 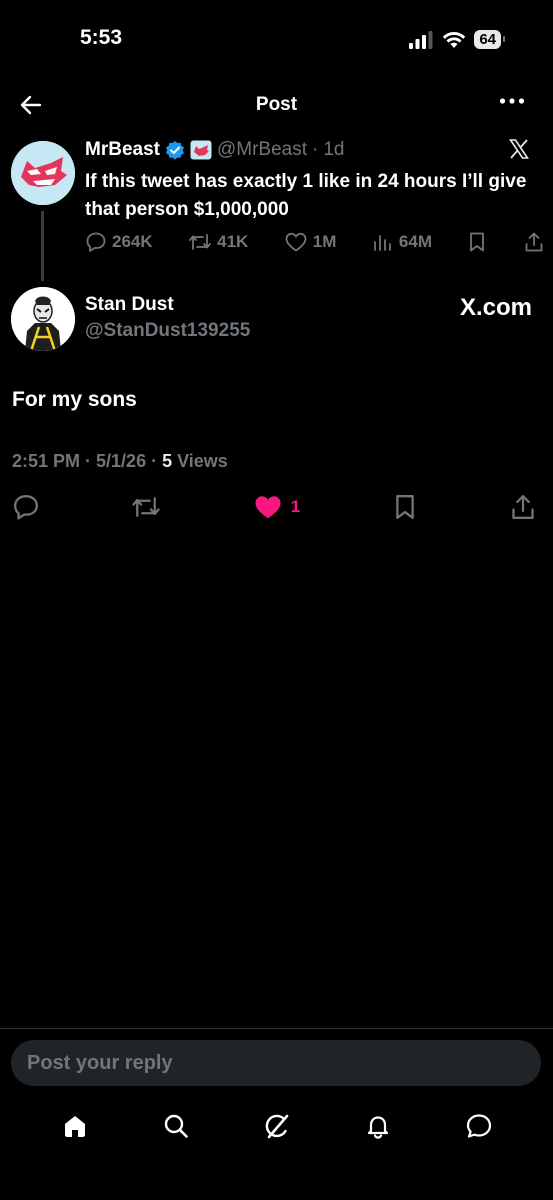 I want to click on nav-notifications-button, so click(x=378, y=1126).